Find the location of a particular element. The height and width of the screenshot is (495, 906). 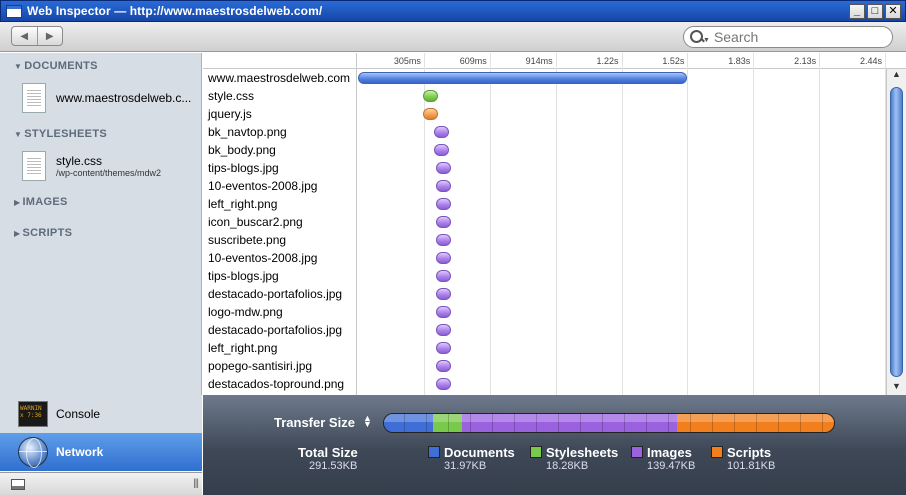

sidebar-item-network: Network is located at coordinates (101, 452).